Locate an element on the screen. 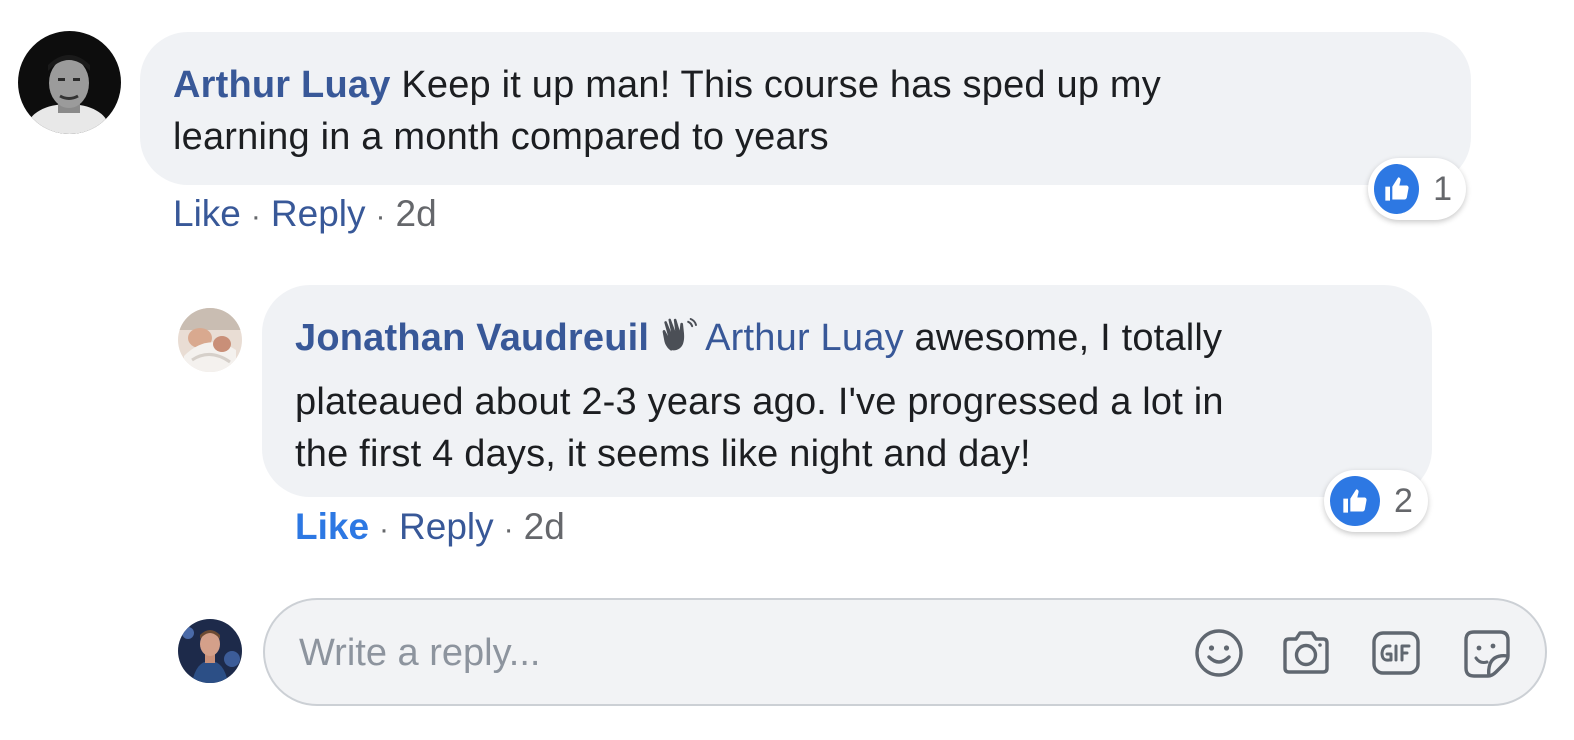 This screenshot has width=1574, height=740. reply-reply-link: Reply is located at coordinates (446, 526).